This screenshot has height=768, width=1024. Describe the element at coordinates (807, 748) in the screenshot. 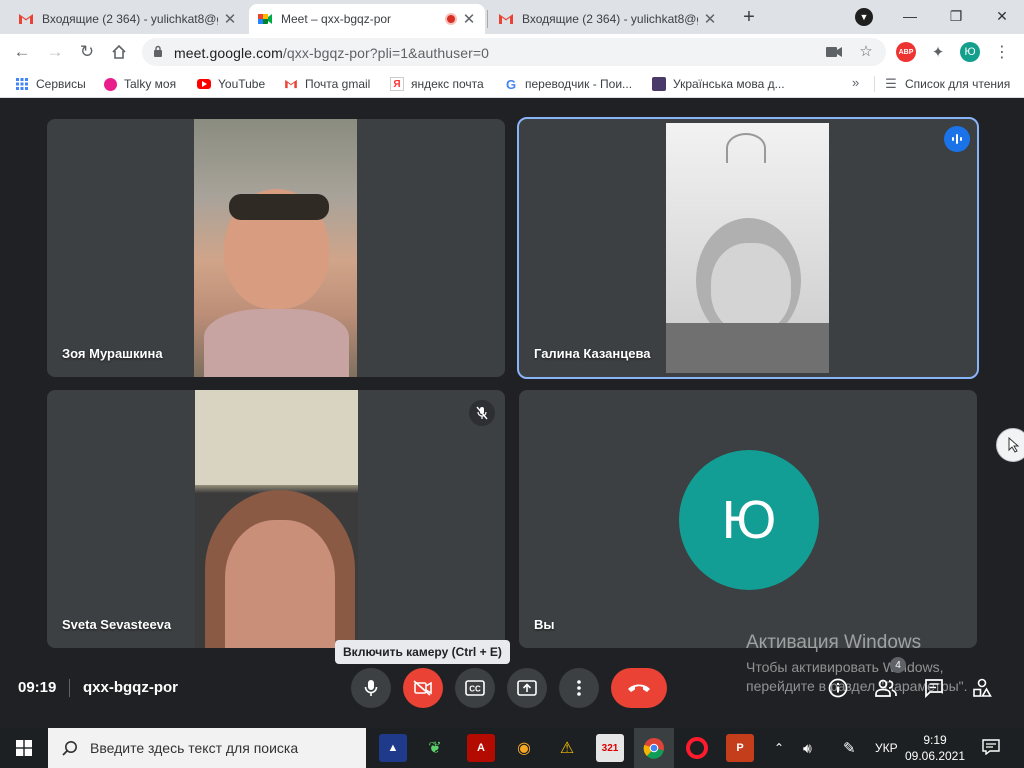

I see `volume-icon: 🔊︎` at that location.